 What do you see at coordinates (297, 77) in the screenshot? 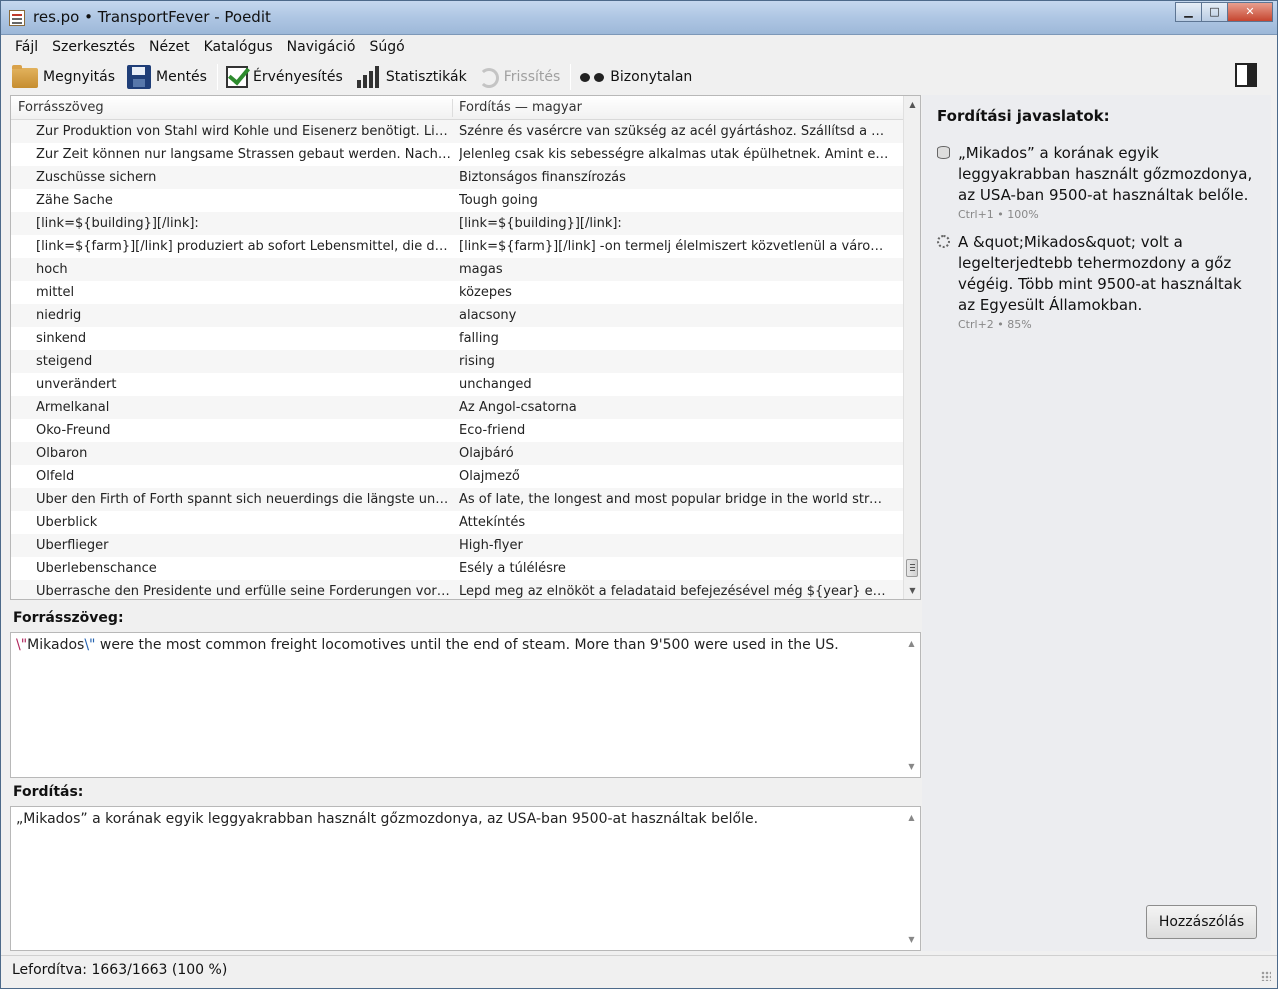
I see `validate-label: Érvényesítés` at bounding box center [297, 77].